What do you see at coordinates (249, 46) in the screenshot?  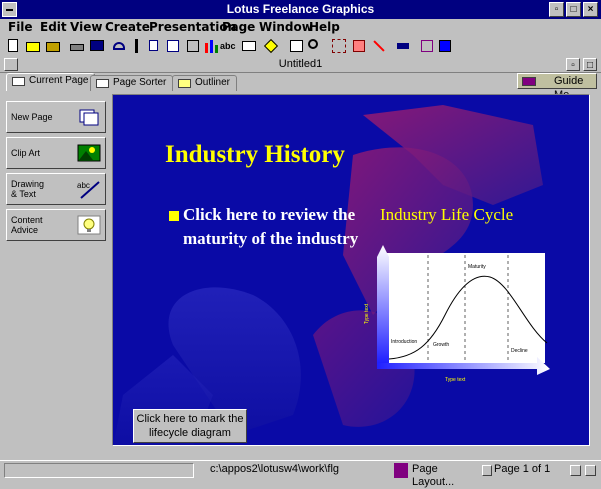 I see `table-icon` at bounding box center [249, 46].